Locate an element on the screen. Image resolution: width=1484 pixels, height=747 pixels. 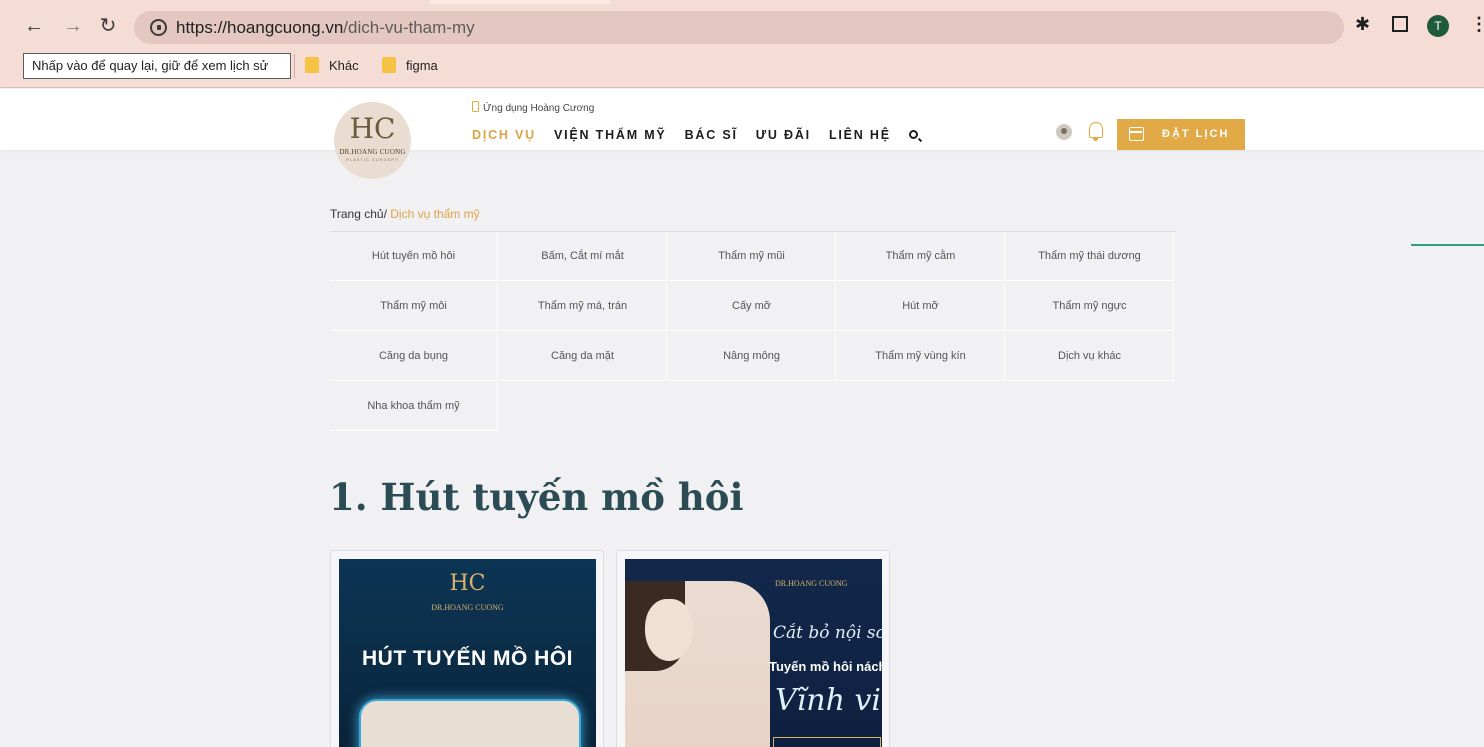
service-item: Thẩm mỹ môi is located at coordinates (414, 306).